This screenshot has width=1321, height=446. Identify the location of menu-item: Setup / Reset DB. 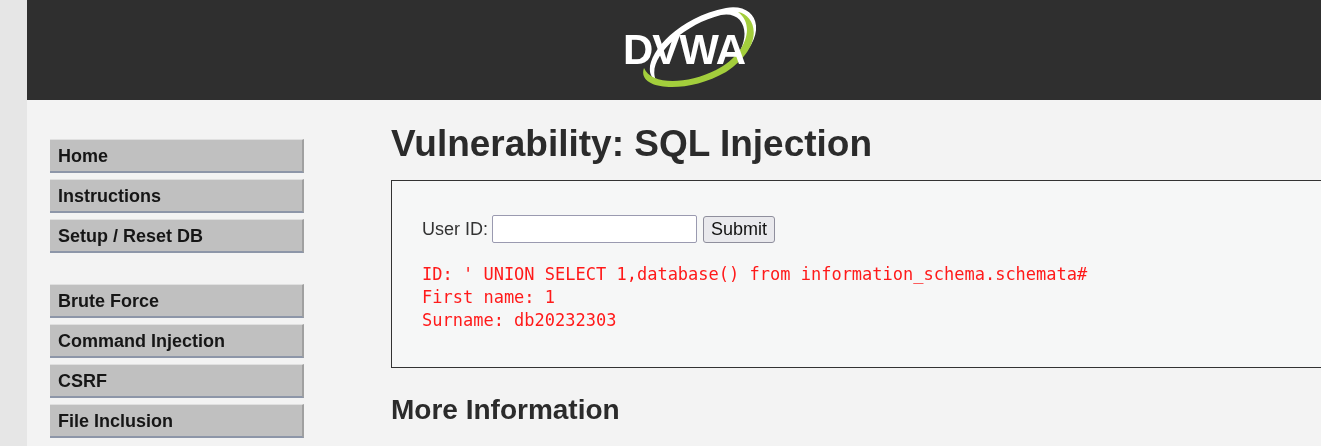
(177, 236).